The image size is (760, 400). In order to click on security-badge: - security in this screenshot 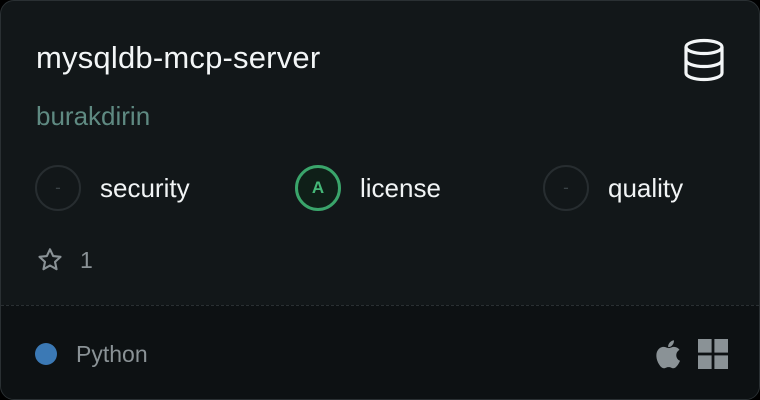, I will do `click(112, 188)`.